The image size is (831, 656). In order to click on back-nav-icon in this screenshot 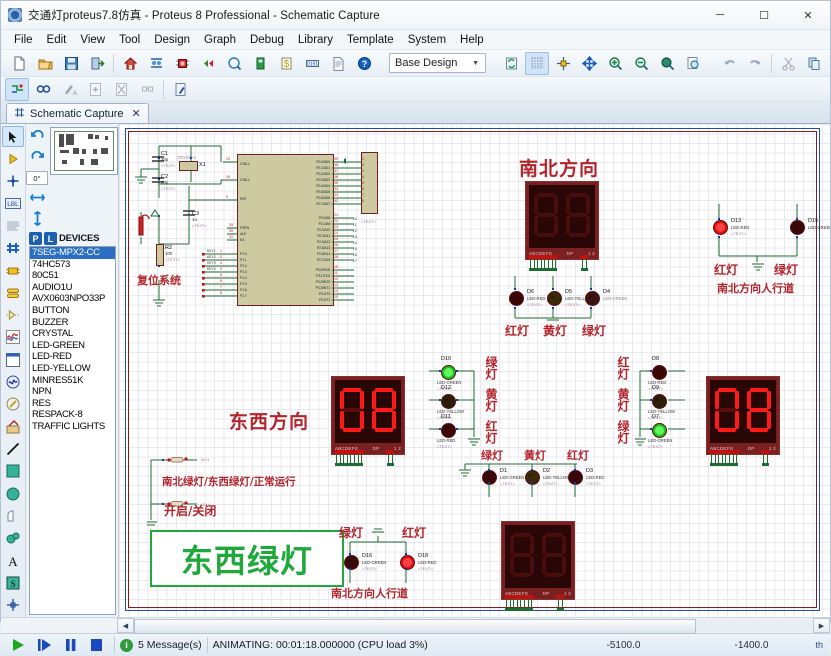, I will do `click(208, 63)`.